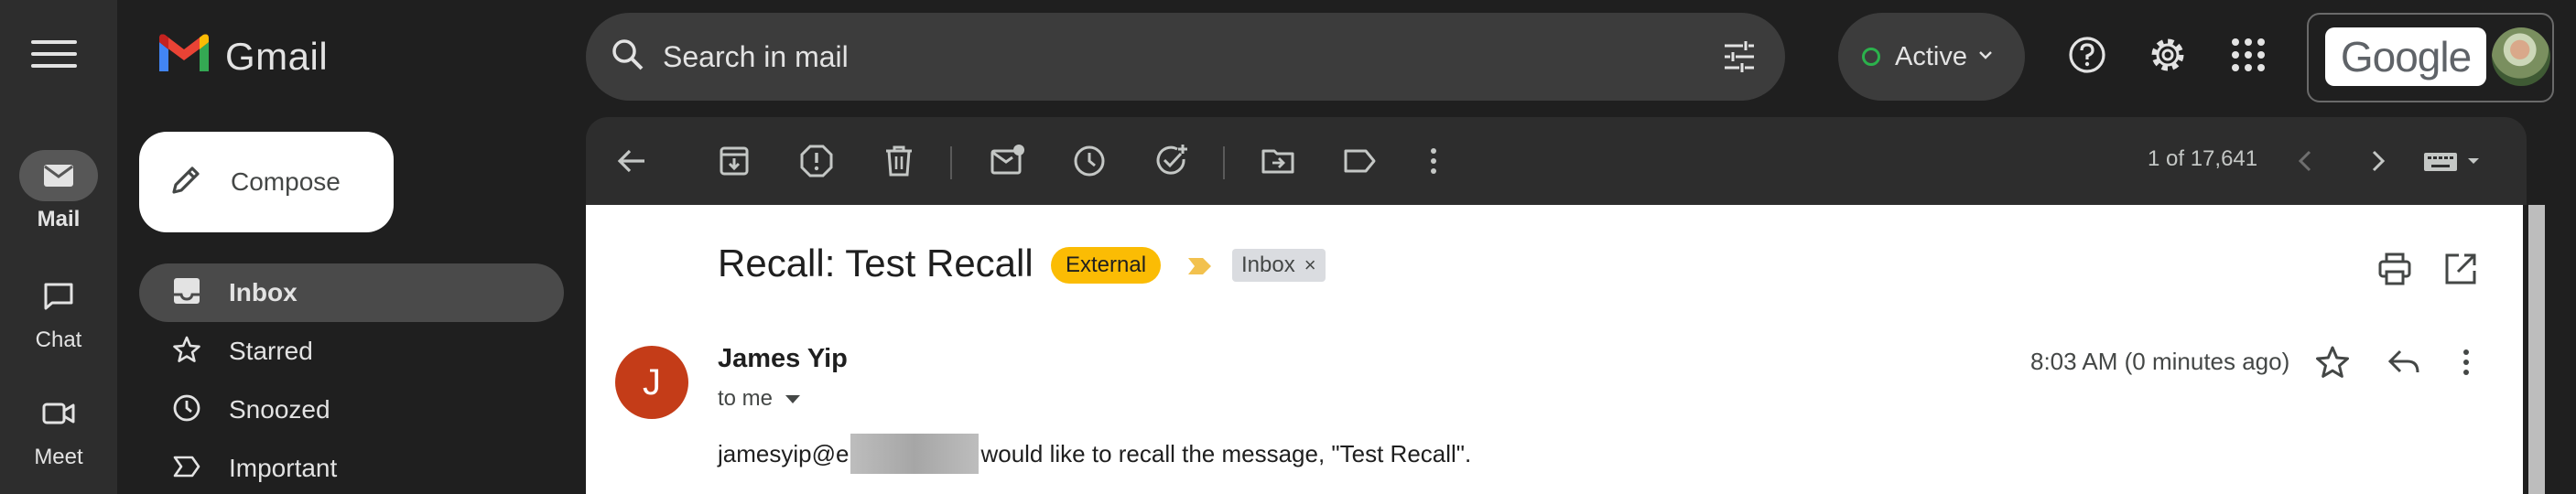 The image size is (2576, 494). I want to click on nav-item-starred: Starred, so click(351, 352).